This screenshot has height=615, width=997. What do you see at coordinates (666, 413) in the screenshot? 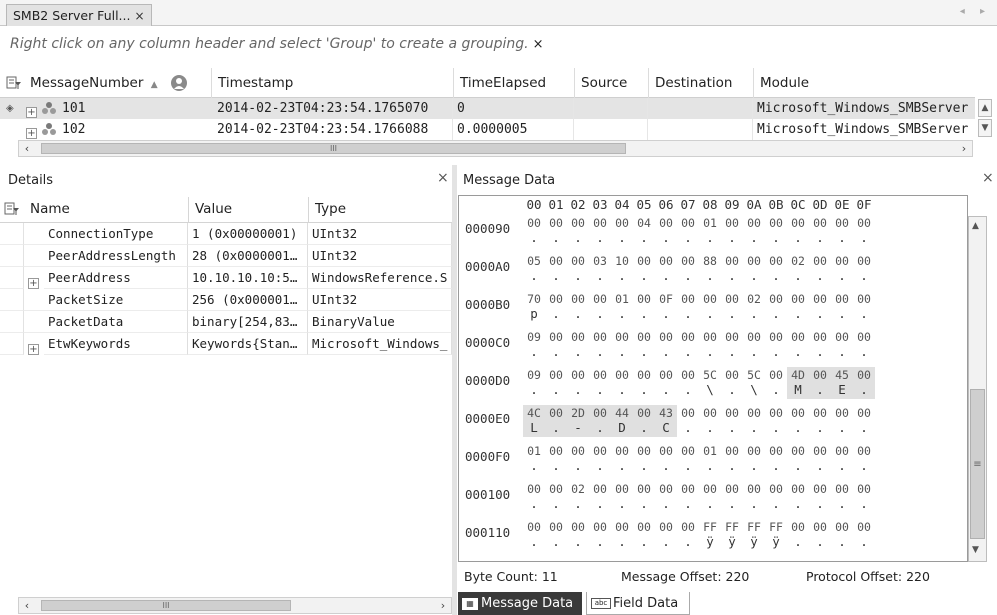
I see `hex-byte: 43` at bounding box center [666, 413].